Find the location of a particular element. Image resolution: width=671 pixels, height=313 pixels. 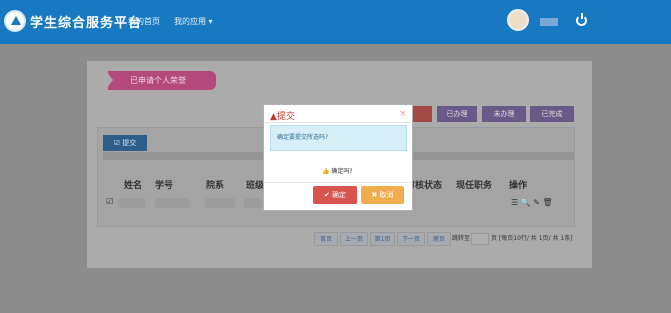

warning-icon: ▲ is located at coordinates (273, 117).